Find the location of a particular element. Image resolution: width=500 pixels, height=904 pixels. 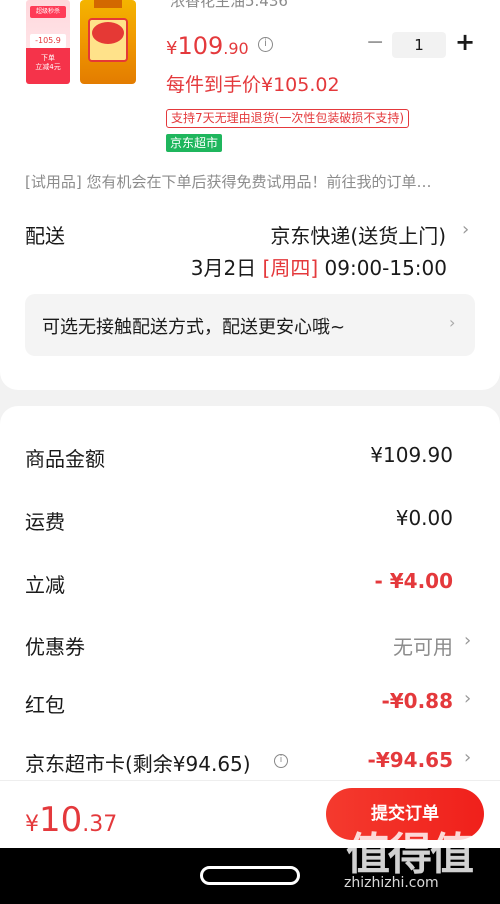

promo-thumbnail: 超级秒杀 -105.9 下单 立减4元 is located at coordinates (48, 42).